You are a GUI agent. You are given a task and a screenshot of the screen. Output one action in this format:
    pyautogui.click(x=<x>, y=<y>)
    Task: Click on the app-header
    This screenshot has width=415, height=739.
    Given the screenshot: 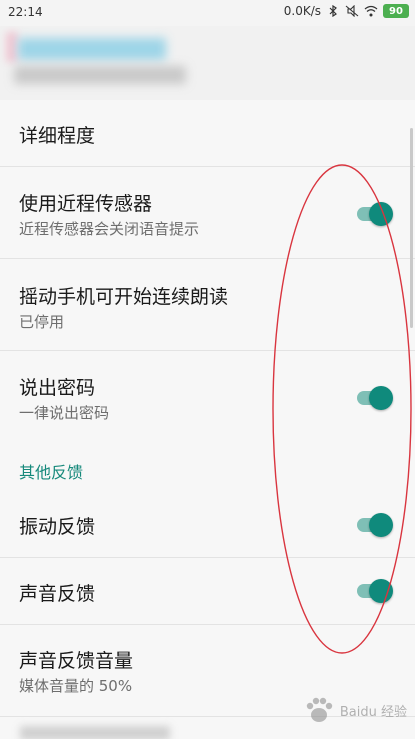 What is the action you would take?
    pyautogui.click(x=207, y=63)
    